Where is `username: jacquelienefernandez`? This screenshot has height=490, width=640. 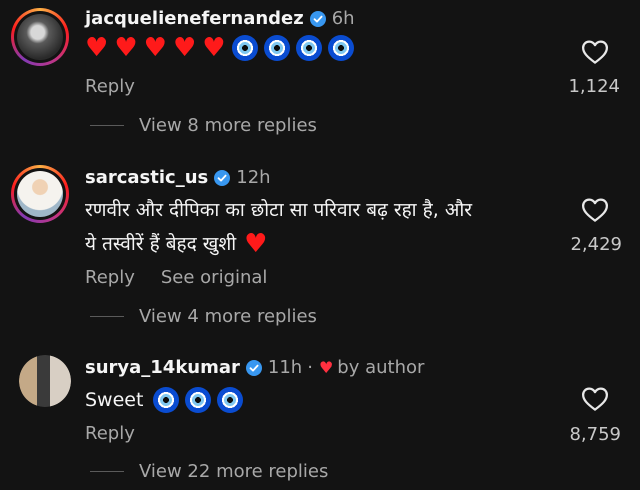
username: jacquelienefernandez is located at coordinates (194, 18).